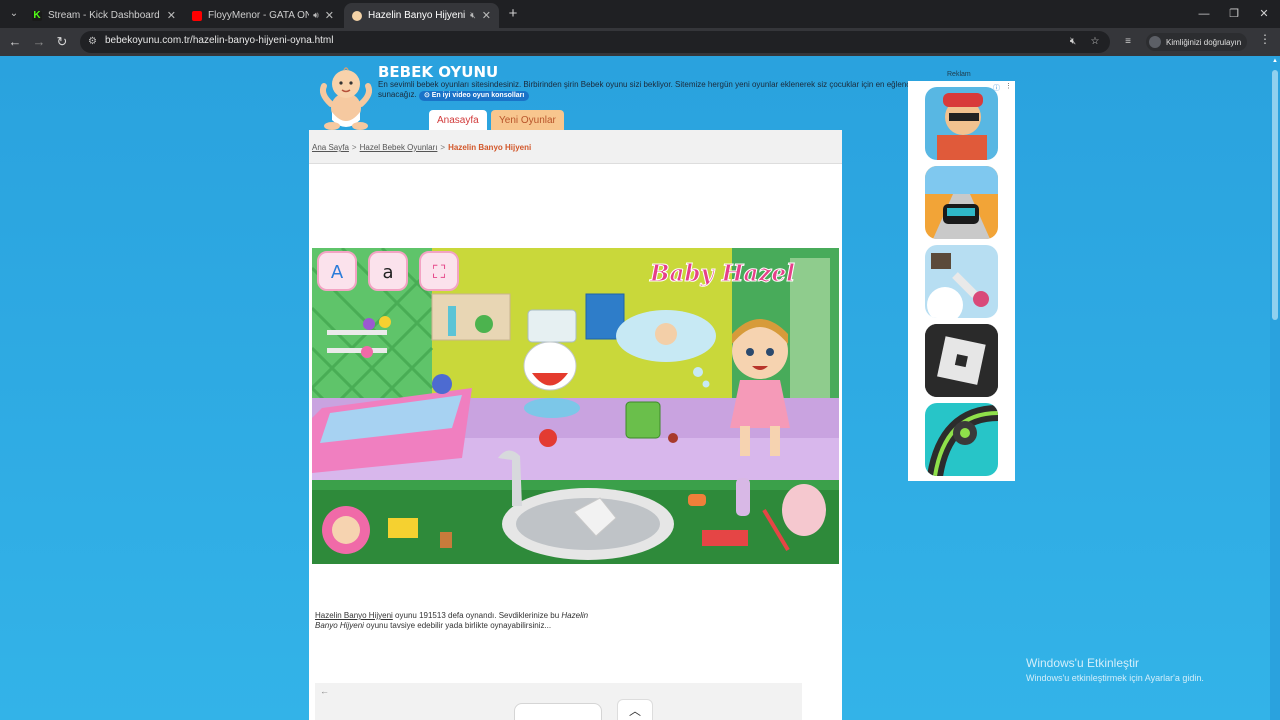  Describe the element at coordinates (1275, 388) in the screenshot. I see `page-scrollbar: ▲` at that location.